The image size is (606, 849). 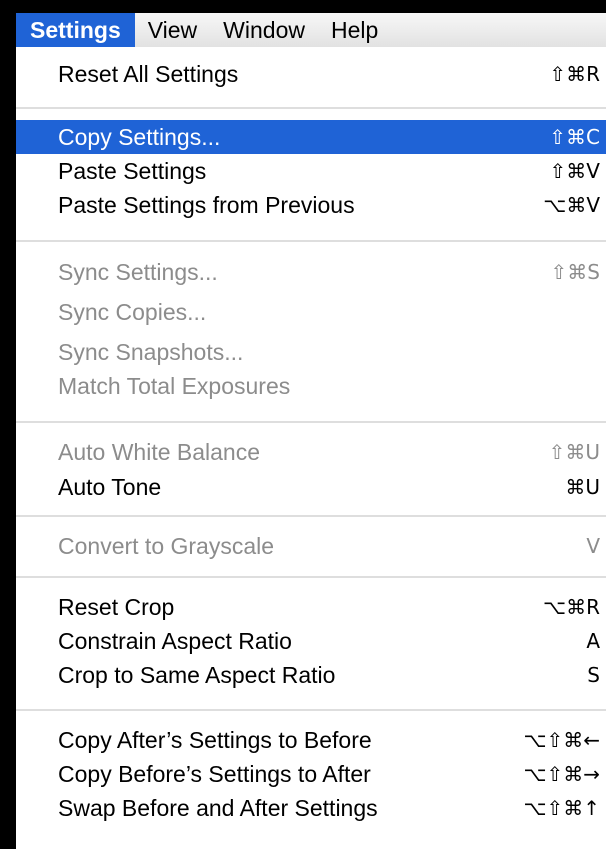 I want to click on menu-item-copy-afters-settings-to-before: Copy After’s Settings to Before ⌥⇧⌘←, so click(x=311, y=740).